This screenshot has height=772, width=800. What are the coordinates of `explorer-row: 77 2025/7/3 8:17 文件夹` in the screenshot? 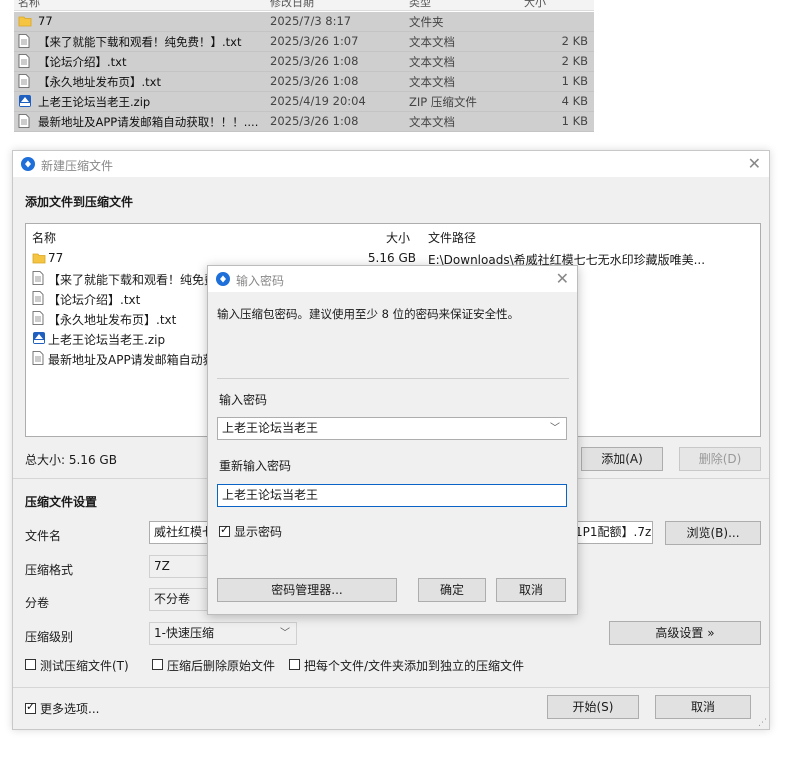 It's located at (304, 22).